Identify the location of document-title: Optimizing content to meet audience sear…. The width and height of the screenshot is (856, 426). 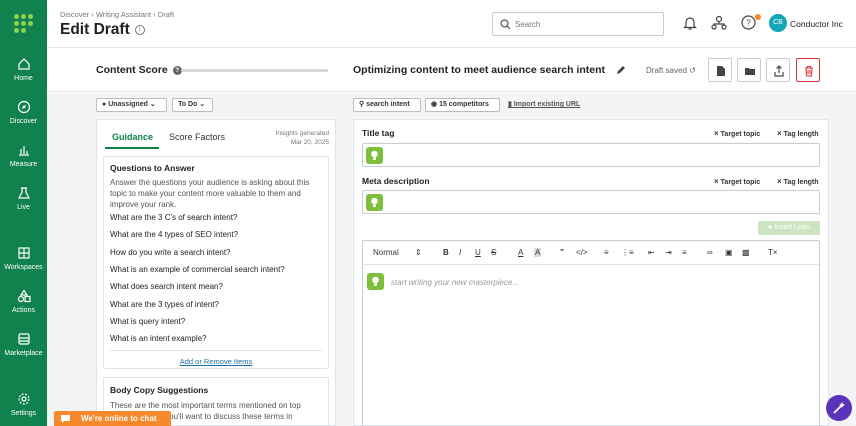
(489, 70).